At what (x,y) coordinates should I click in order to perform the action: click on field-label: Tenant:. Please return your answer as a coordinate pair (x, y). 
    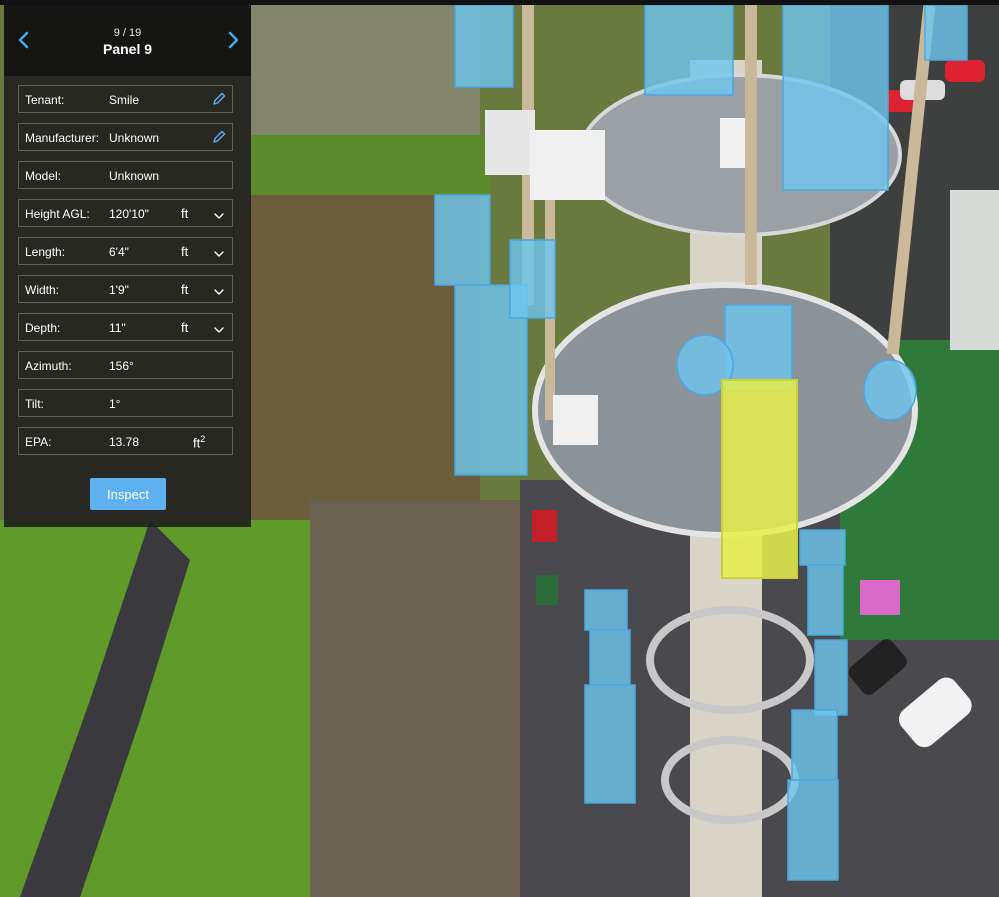
    Looking at the image, I should click on (45, 100).